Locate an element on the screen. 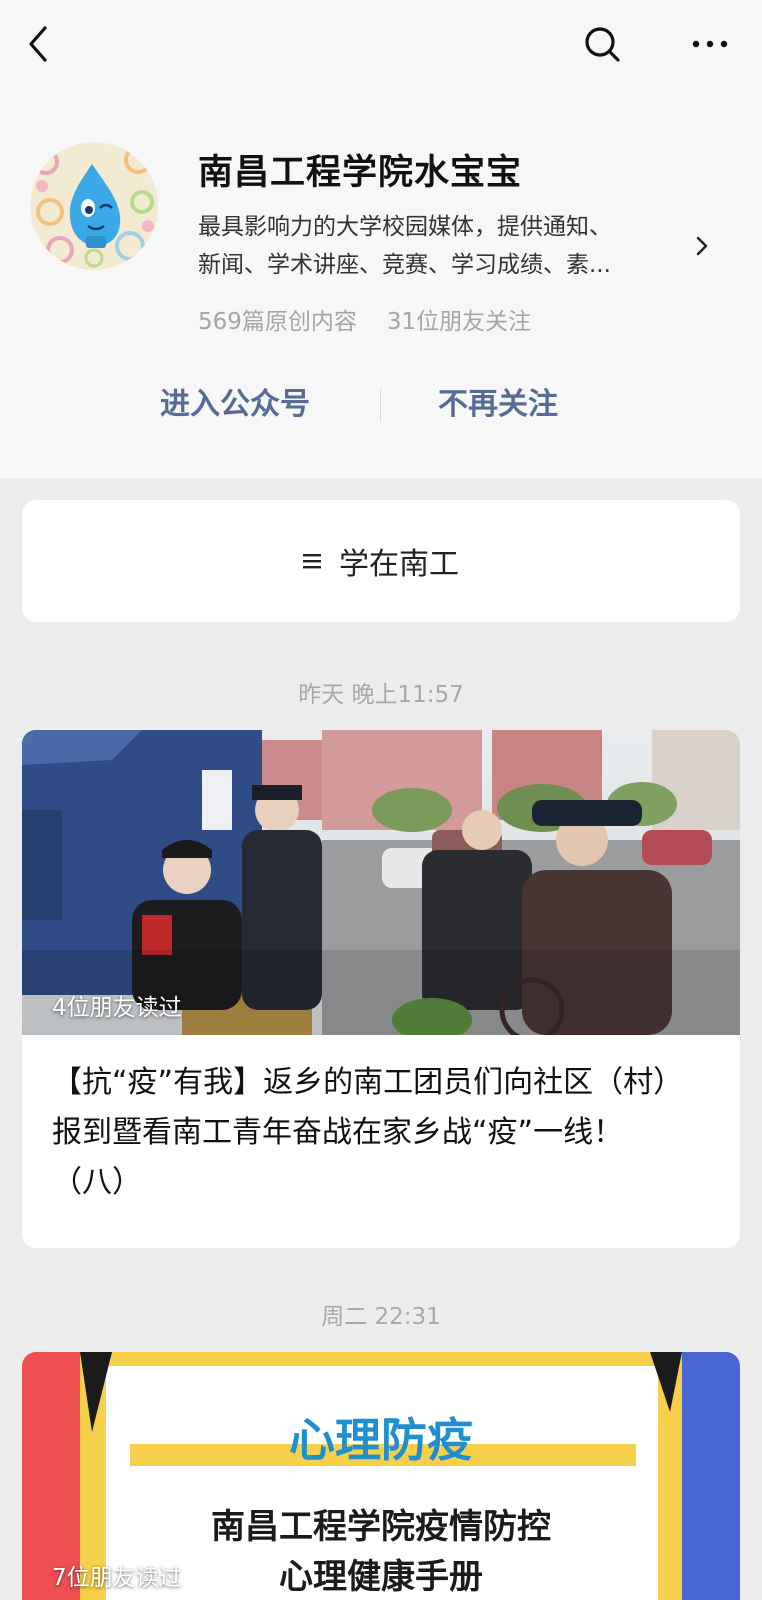 Image resolution: width=762 pixels, height=1600 pixels. cover-heading: 心理防疫 is located at coordinates (381, 1440).